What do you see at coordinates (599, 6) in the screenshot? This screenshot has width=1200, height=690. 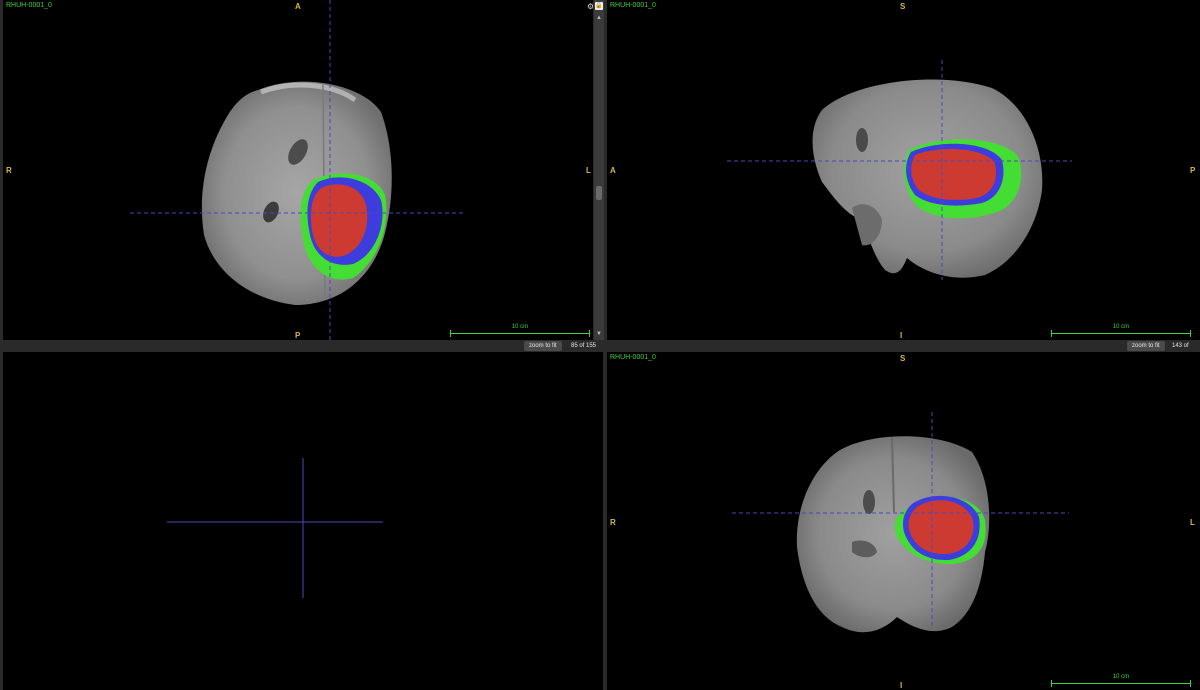 I see `lock-icon: 🔒` at bounding box center [599, 6].